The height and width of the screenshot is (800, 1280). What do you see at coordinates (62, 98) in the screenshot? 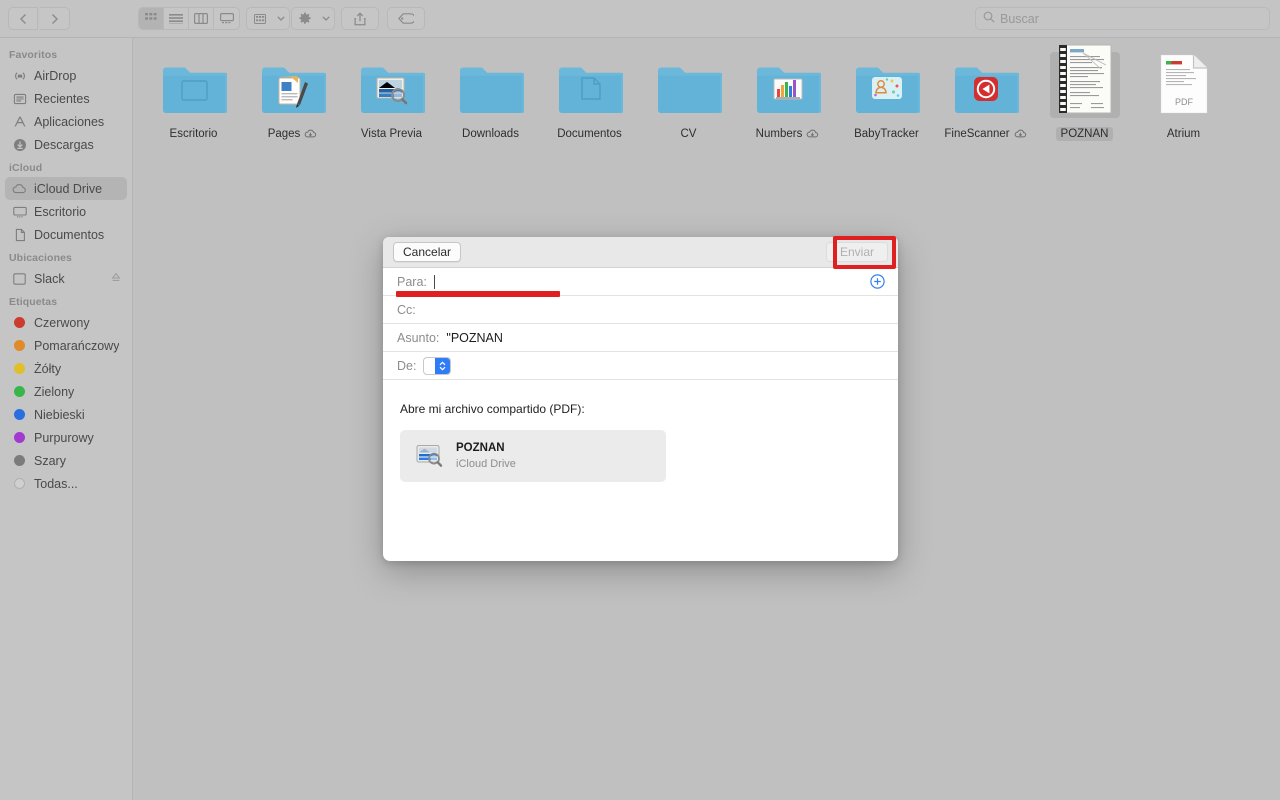
I see `sidebar-item-label: Recientes` at bounding box center [62, 98].